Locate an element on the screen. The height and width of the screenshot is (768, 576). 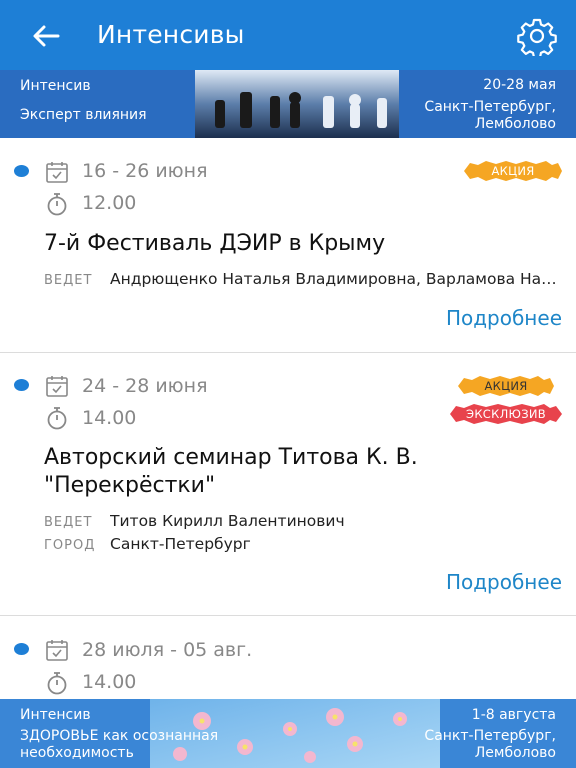
banner-name-line2: необходимость is located at coordinates (77, 753).